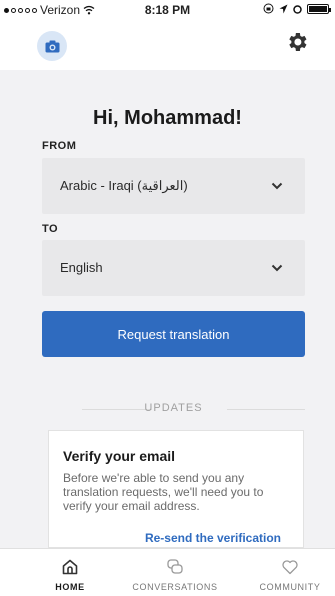 This screenshot has width=335, height=596. I want to click on status-bar: Verizon 8:18 PM, so click(167, 10).